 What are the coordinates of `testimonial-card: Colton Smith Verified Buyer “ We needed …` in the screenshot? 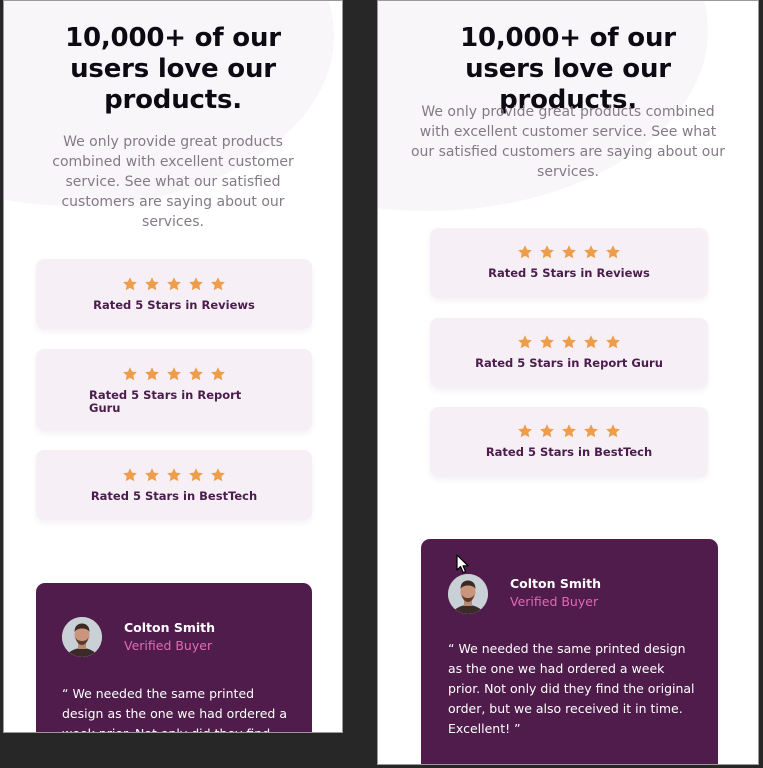 It's located at (174, 657).